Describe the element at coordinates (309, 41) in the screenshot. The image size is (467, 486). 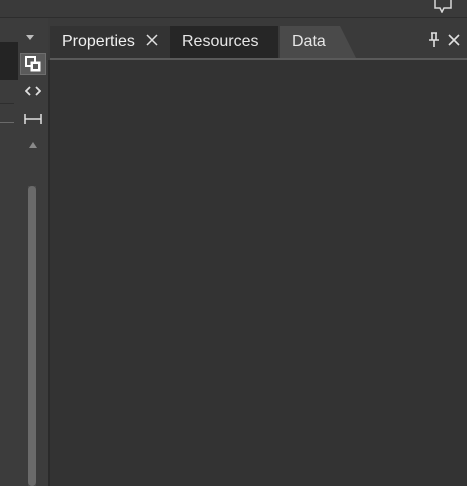
I see `tab-label: Data` at that location.